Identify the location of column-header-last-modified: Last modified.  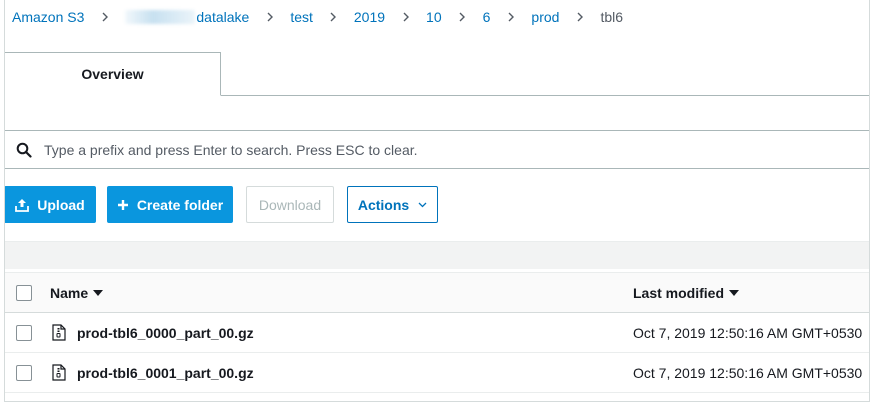
(686, 293).